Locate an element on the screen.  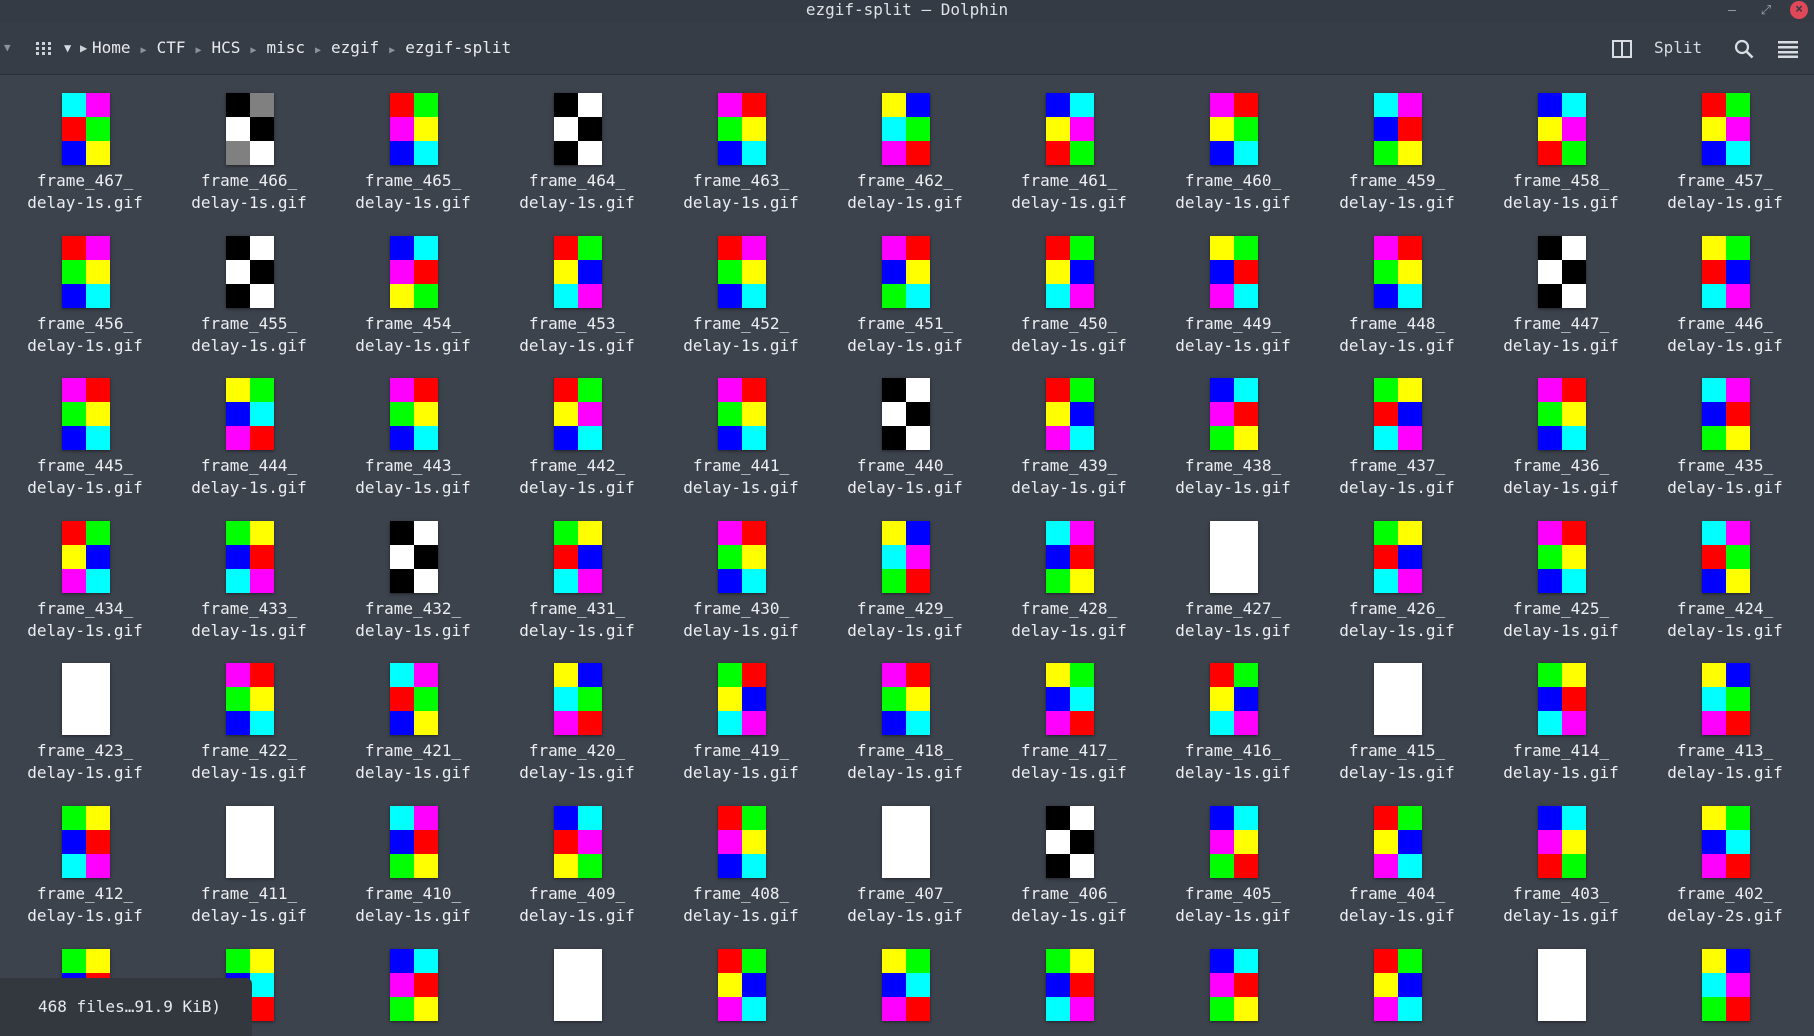
file-item: frame_417_ delay-1s.gif is located at coordinates (1069, 715).